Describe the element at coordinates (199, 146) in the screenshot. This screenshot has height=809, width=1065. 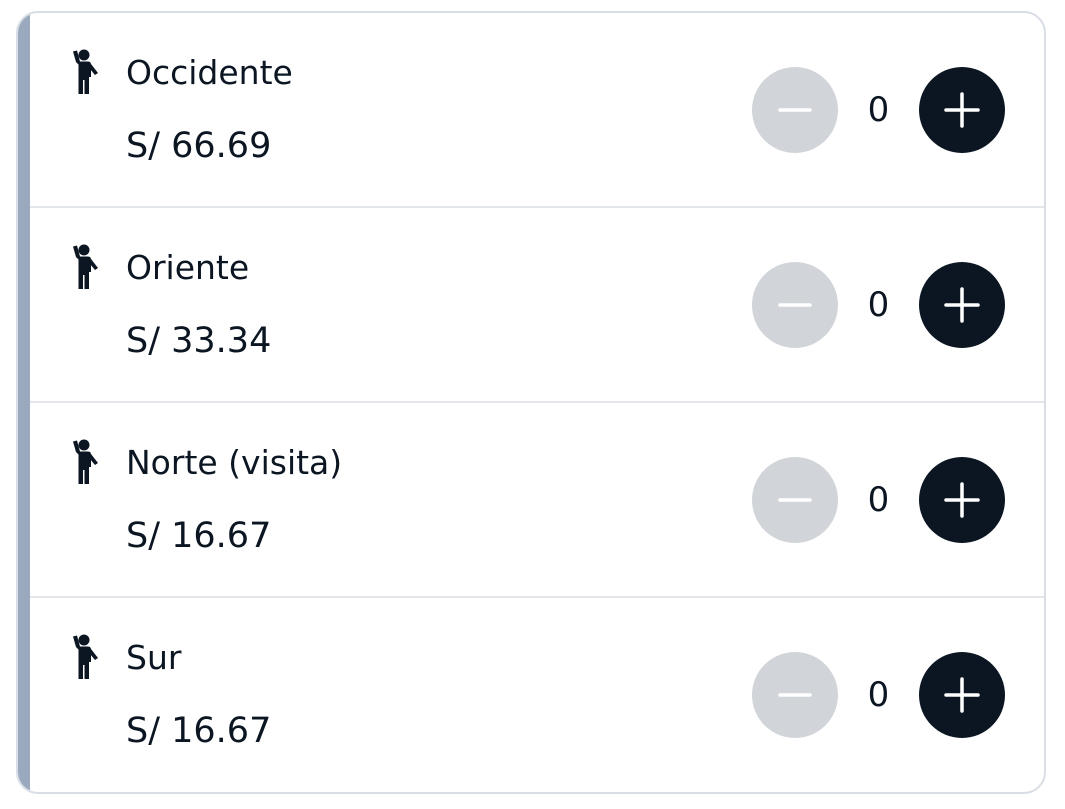
I see `zone-price: S/ 66.69` at that location.